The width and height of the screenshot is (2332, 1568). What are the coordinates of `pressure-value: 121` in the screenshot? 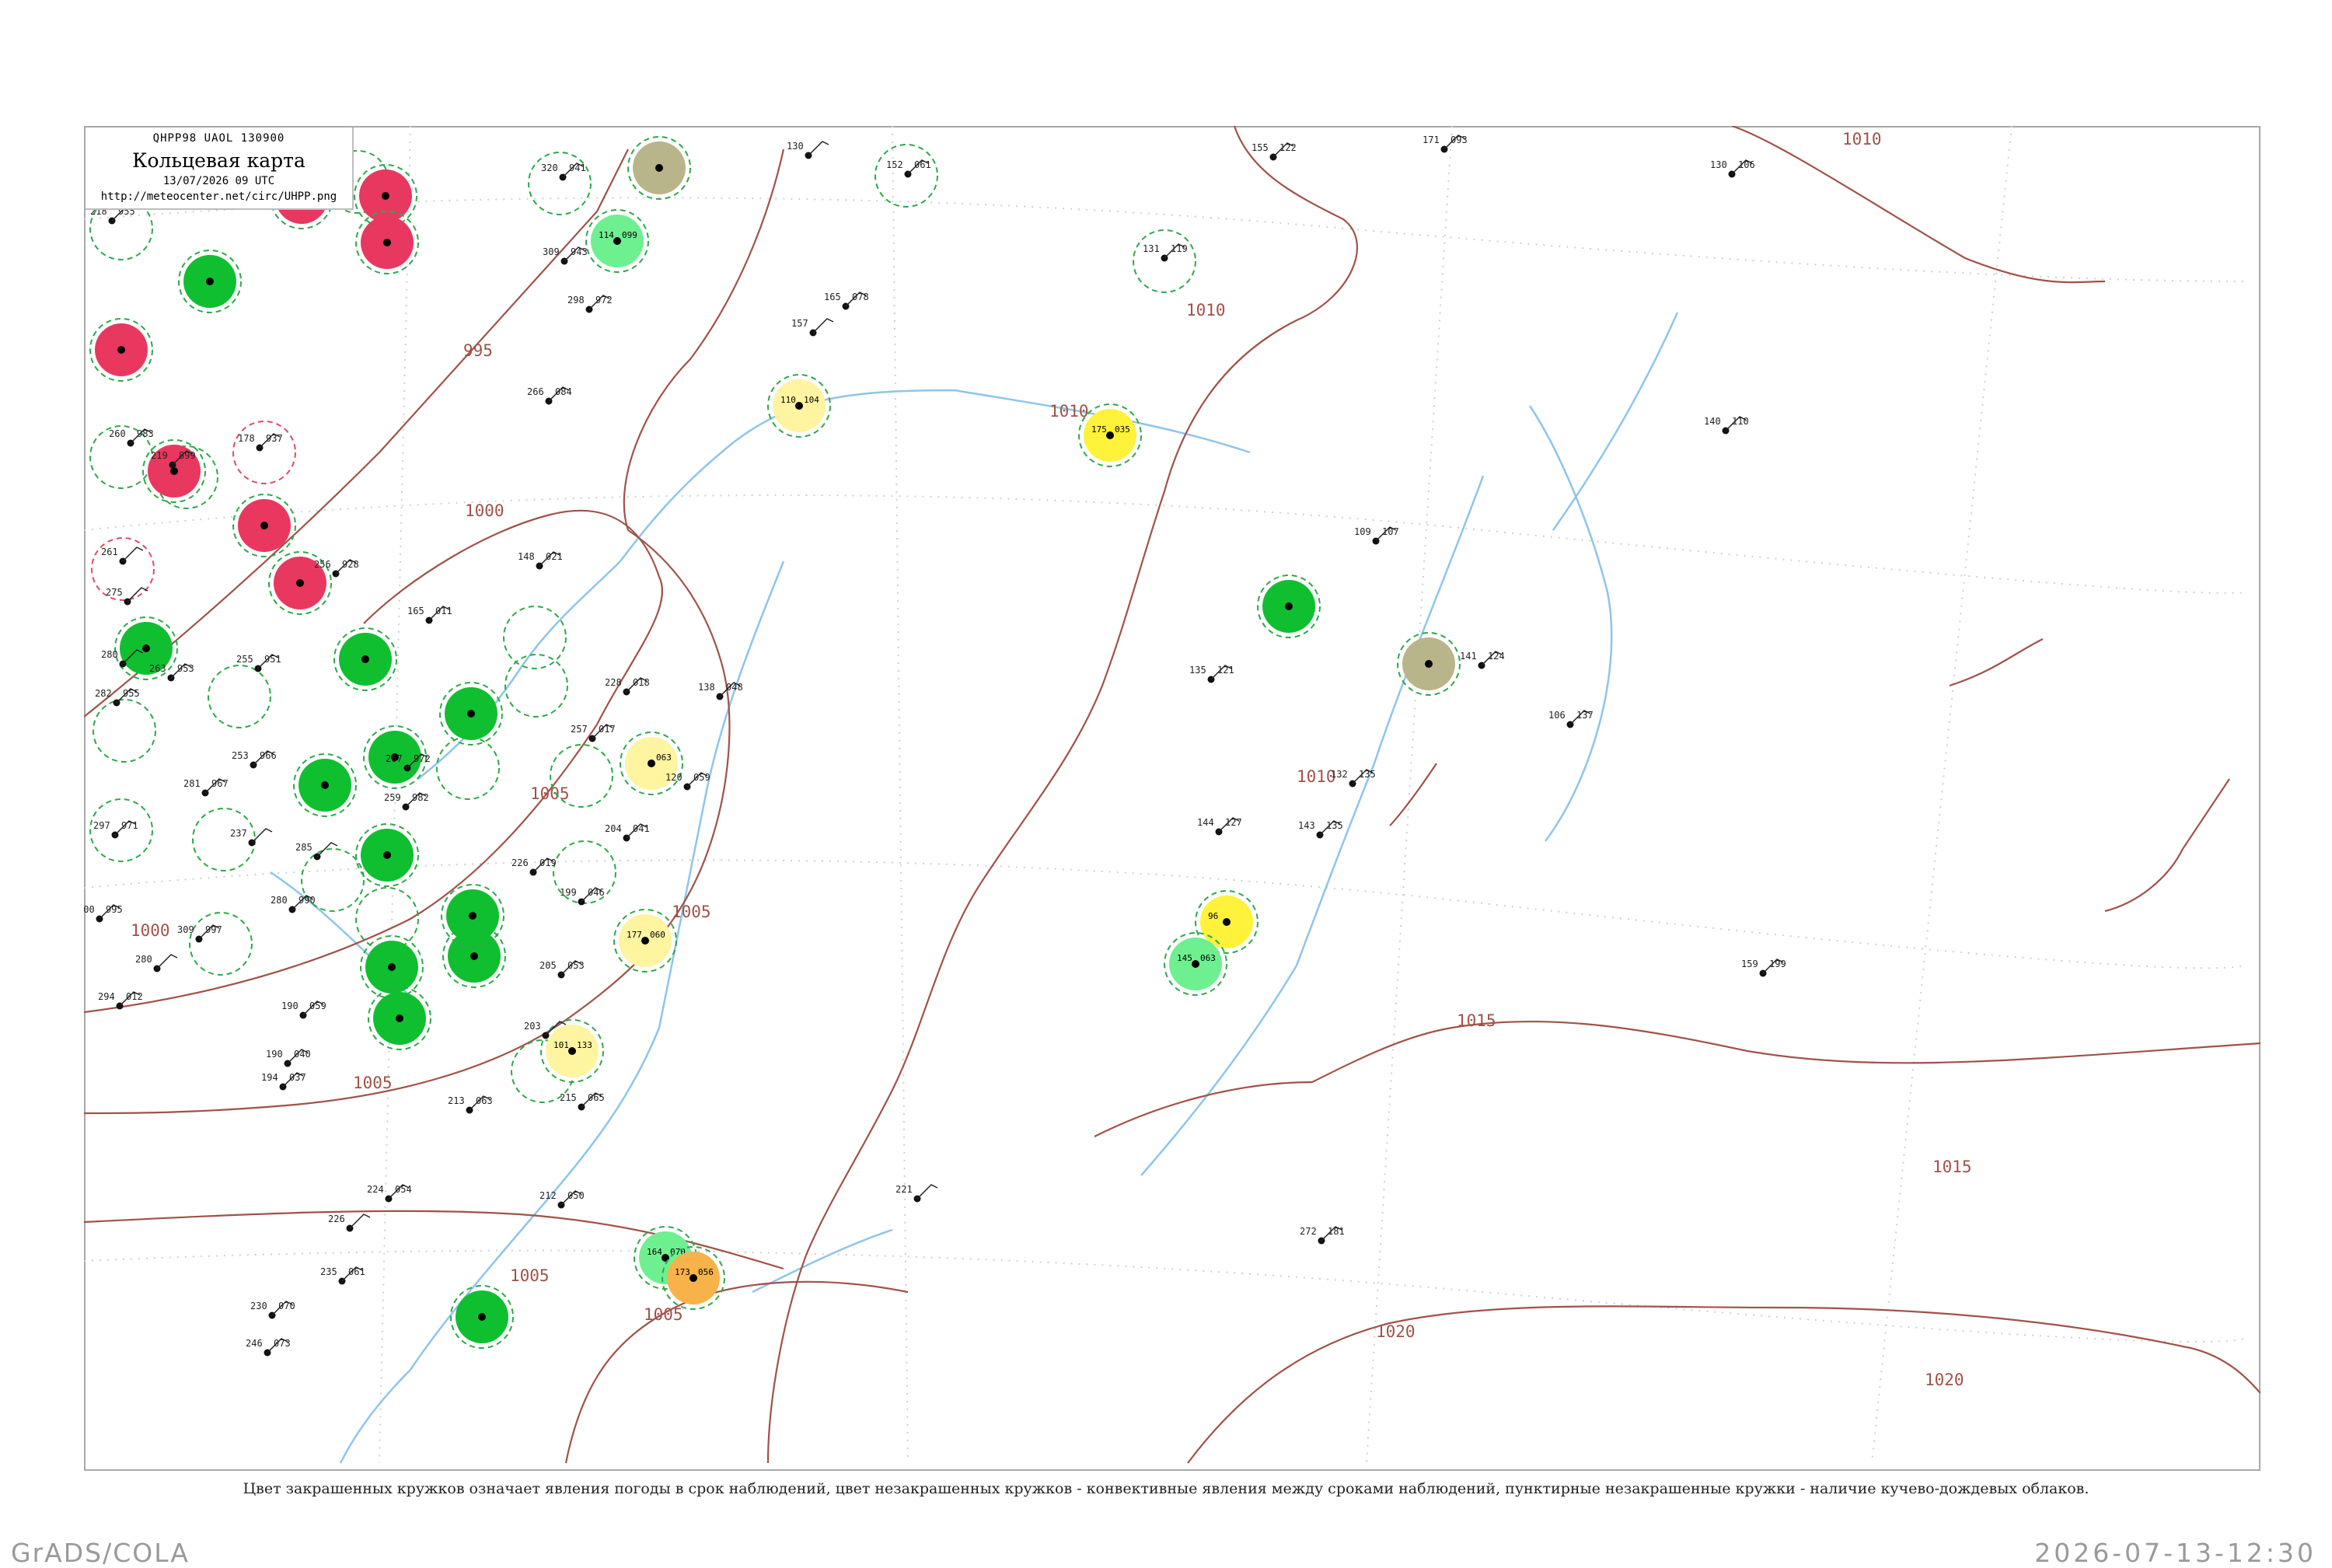 It's located at (1225, 670).